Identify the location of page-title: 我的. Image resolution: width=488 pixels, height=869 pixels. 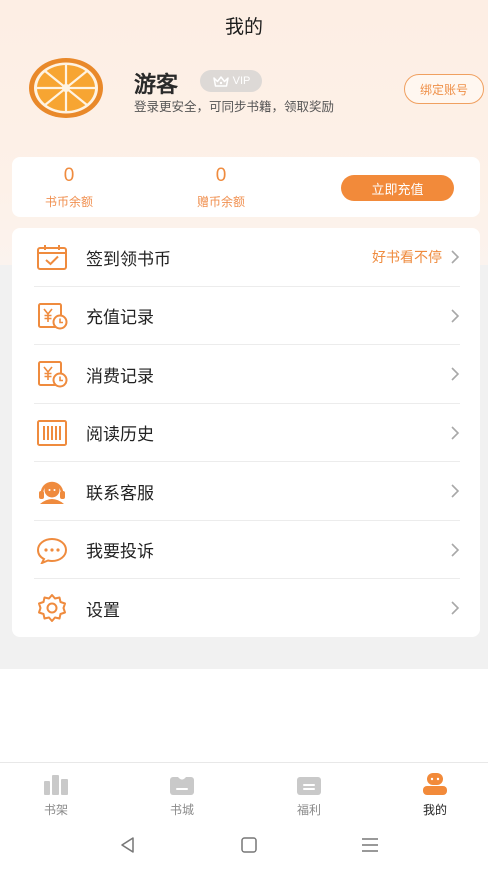
(243, 27).